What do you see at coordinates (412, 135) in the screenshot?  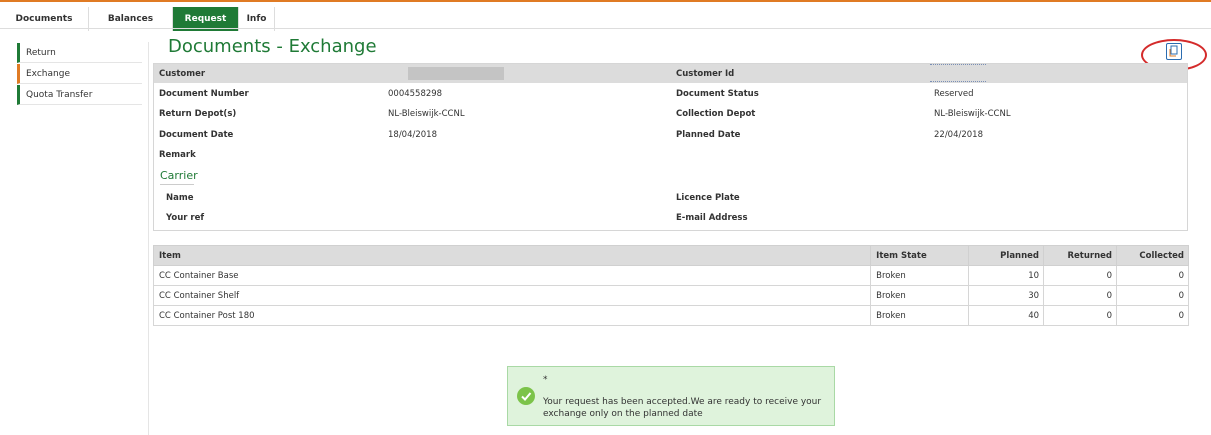 I see `document-date-value: 18/04/2018` at bounding box center [412, 135].